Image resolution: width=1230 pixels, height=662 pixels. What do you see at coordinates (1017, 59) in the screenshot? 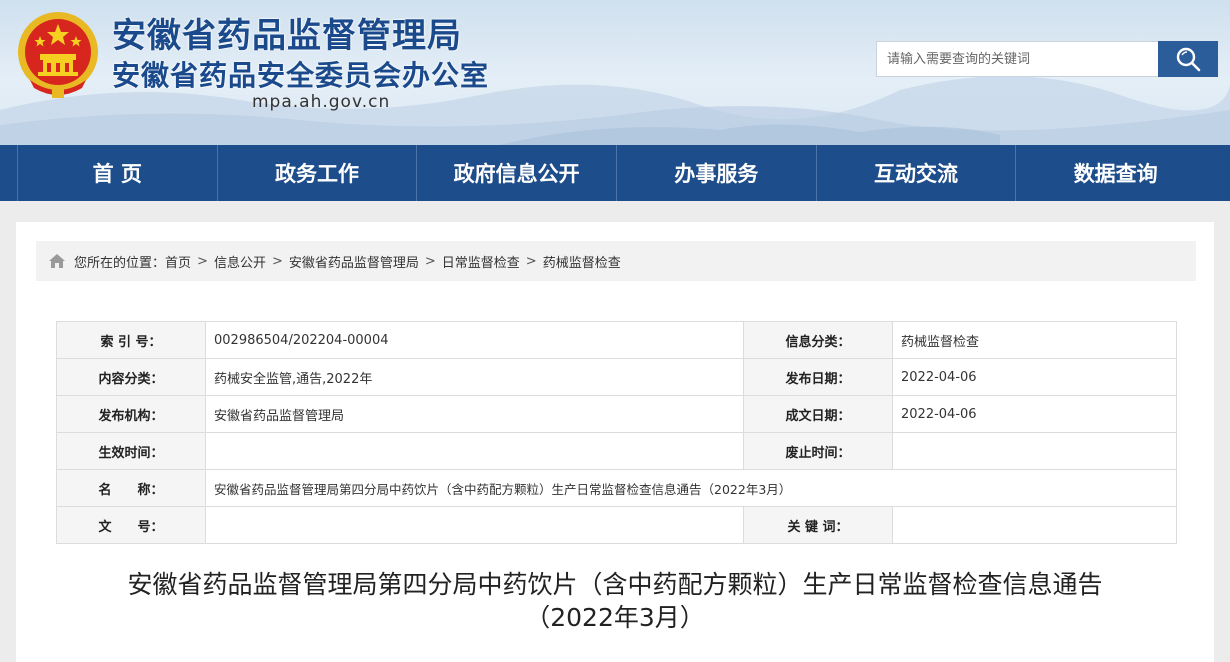
I see `search-input` at bounding box center [1017, 59].